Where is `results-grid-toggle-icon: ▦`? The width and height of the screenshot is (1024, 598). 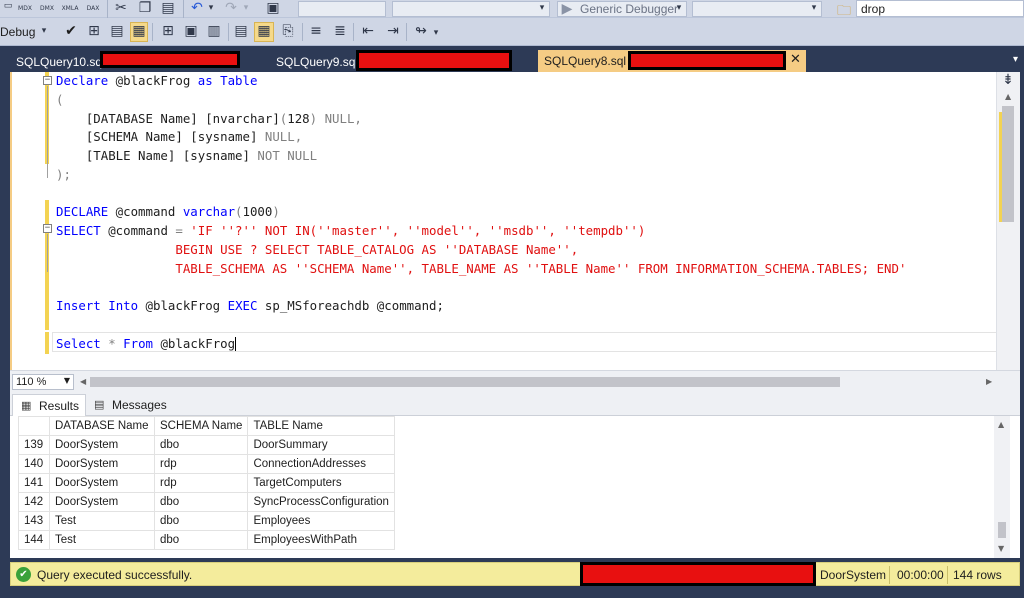 results-grid-toggle-icon: ▦ is located at coordinates (264, 32).